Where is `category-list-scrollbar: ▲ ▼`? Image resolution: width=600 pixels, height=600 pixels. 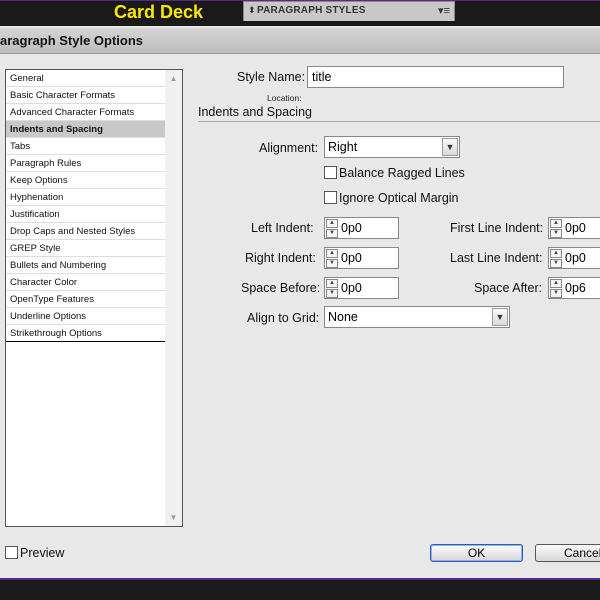 category-list-scrollbar: ▲ ▼ is located at coordinates (173, 298).